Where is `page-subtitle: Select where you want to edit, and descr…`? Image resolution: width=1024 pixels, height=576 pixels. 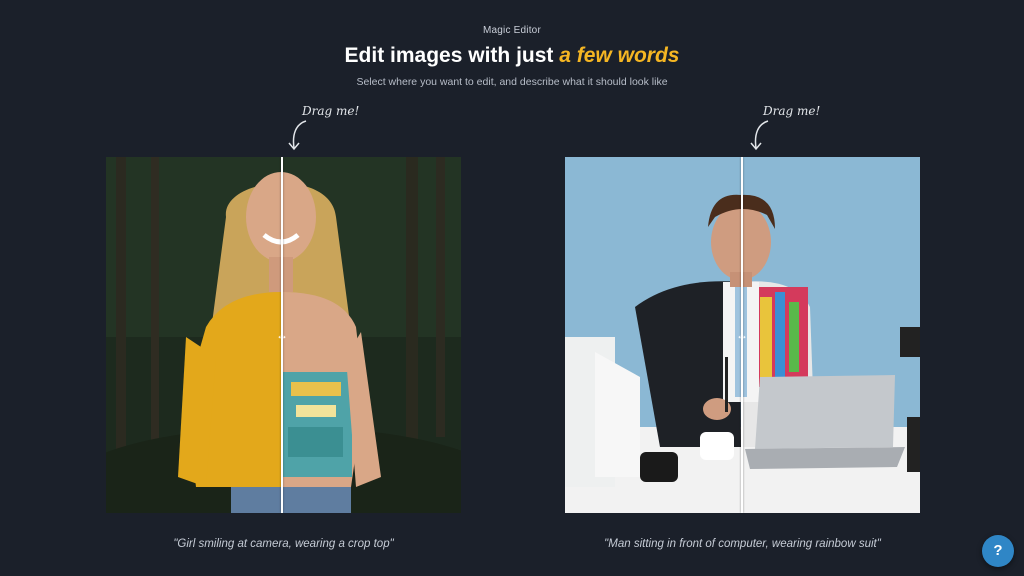
page-subtitle: Select where you want to edit, and descr… is located at coordinates (512, 82).